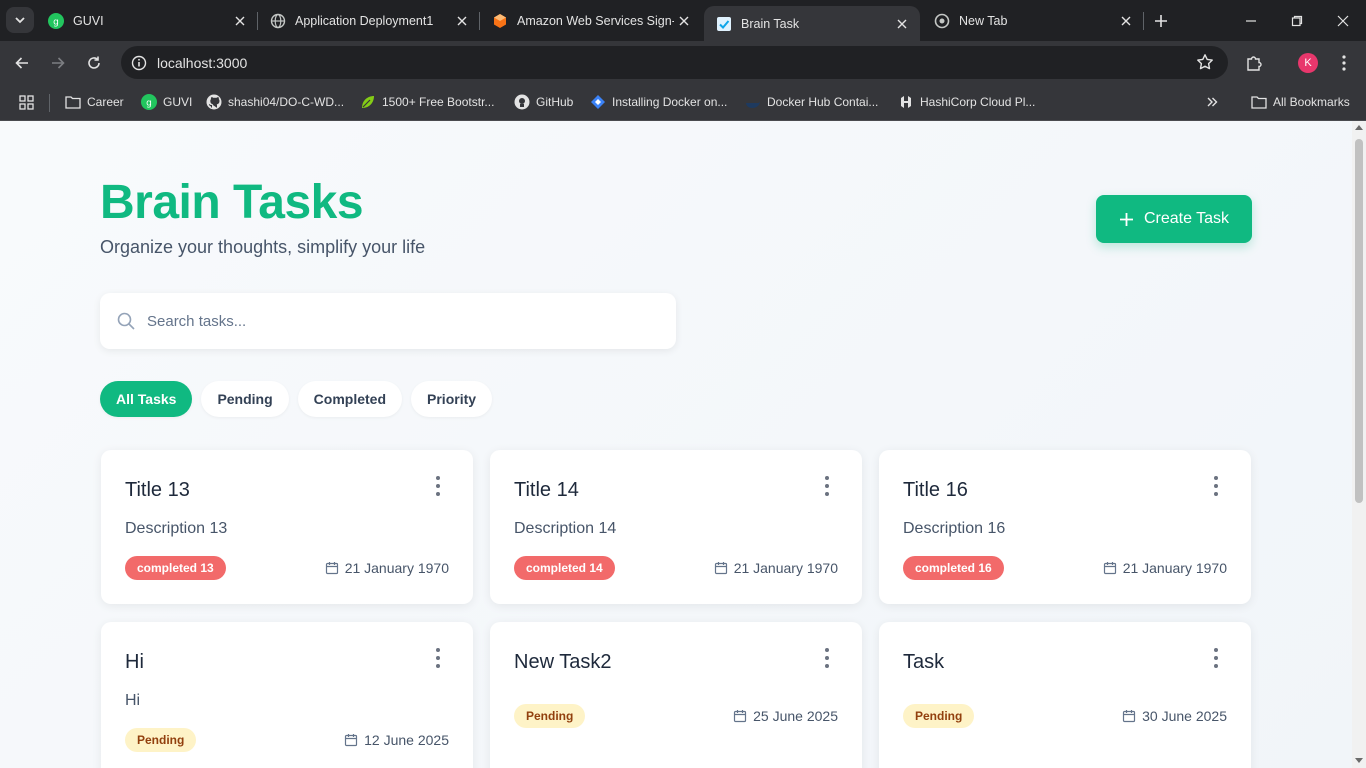 The height and width of the screenshot is (768, 1366). I want to click on tab-guvi: g GUVI, so click(147, 20).